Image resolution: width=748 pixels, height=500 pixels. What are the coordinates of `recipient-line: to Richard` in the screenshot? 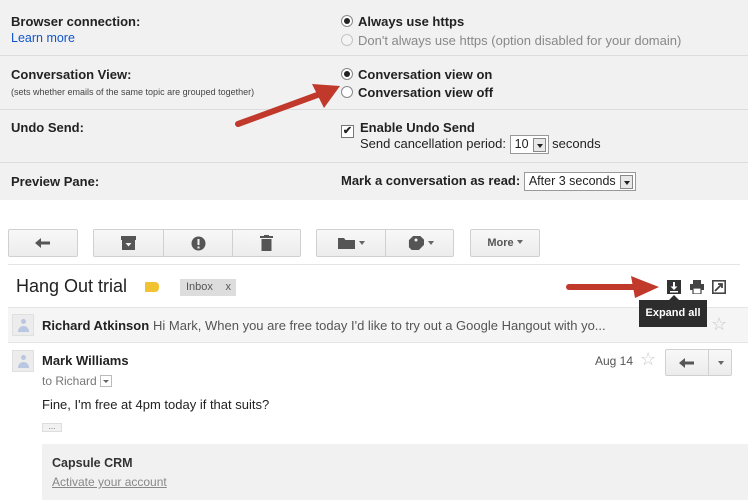 It's located at (77, 381).